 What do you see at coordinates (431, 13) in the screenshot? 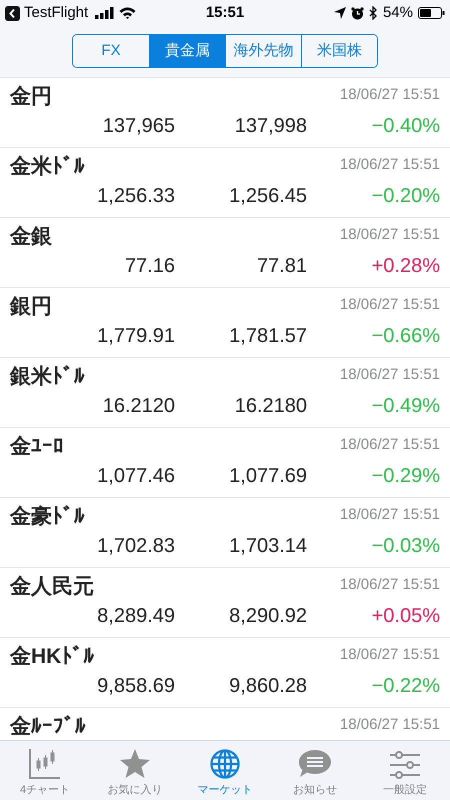
I see `battery-icon` at bounding box center [431, 13].